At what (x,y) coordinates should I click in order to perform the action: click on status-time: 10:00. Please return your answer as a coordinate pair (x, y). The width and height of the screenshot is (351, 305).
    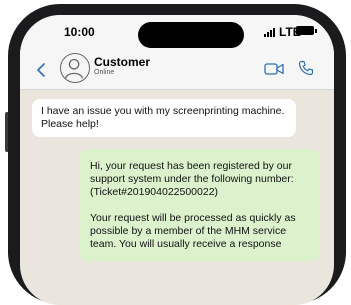
    Looking at the image, I should click on (79, 32).